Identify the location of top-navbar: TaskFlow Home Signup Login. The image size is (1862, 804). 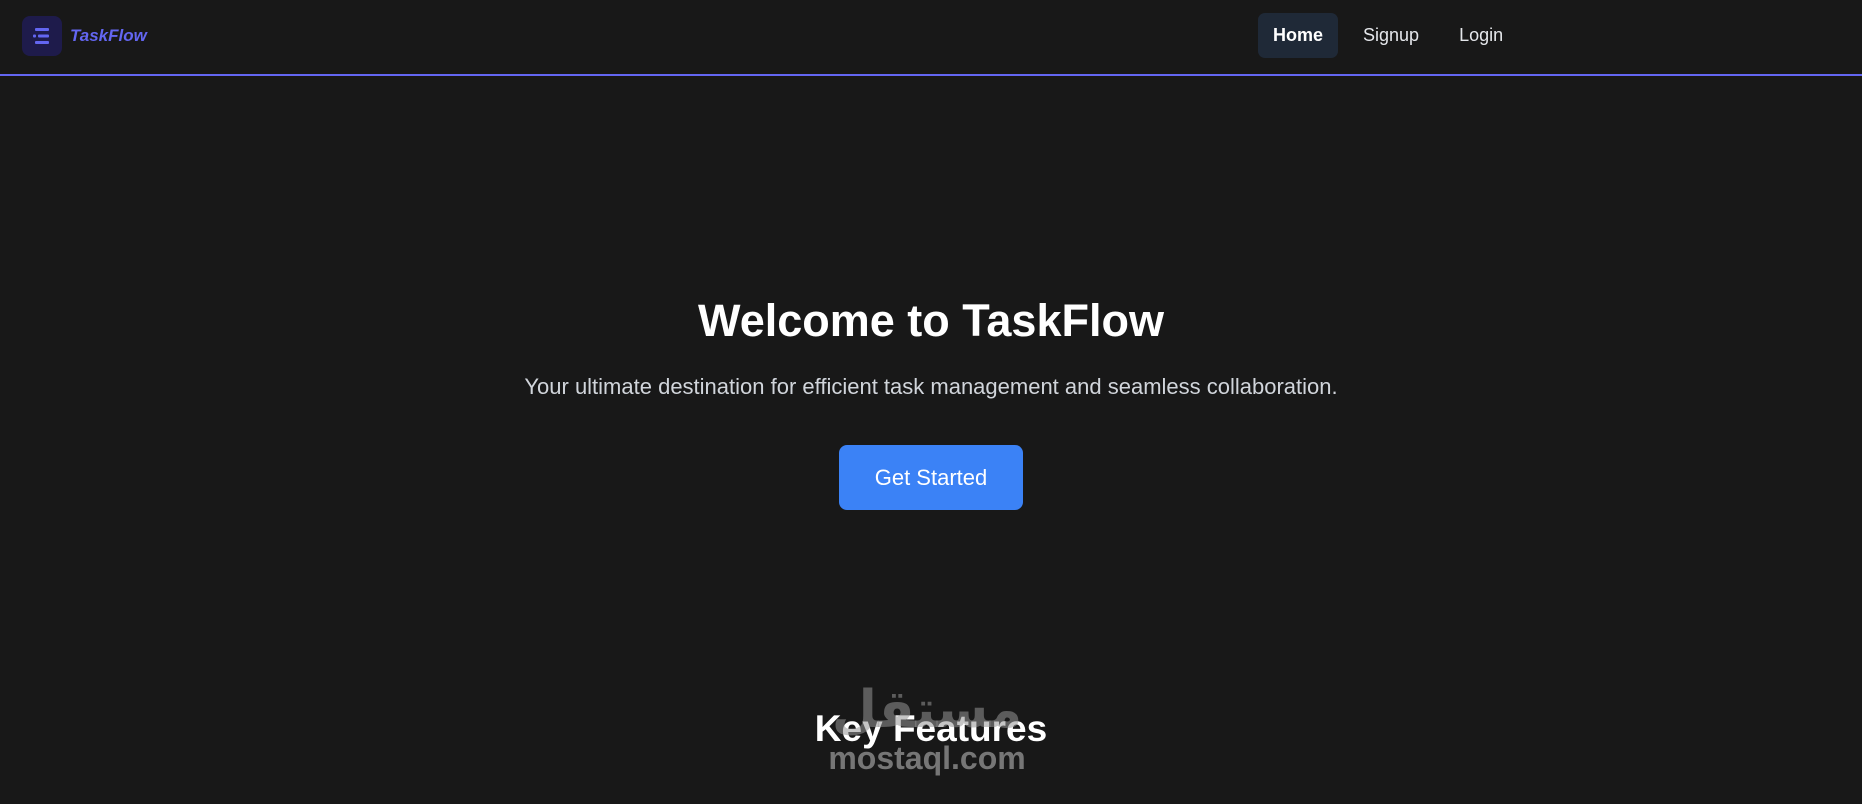
(931, 38).